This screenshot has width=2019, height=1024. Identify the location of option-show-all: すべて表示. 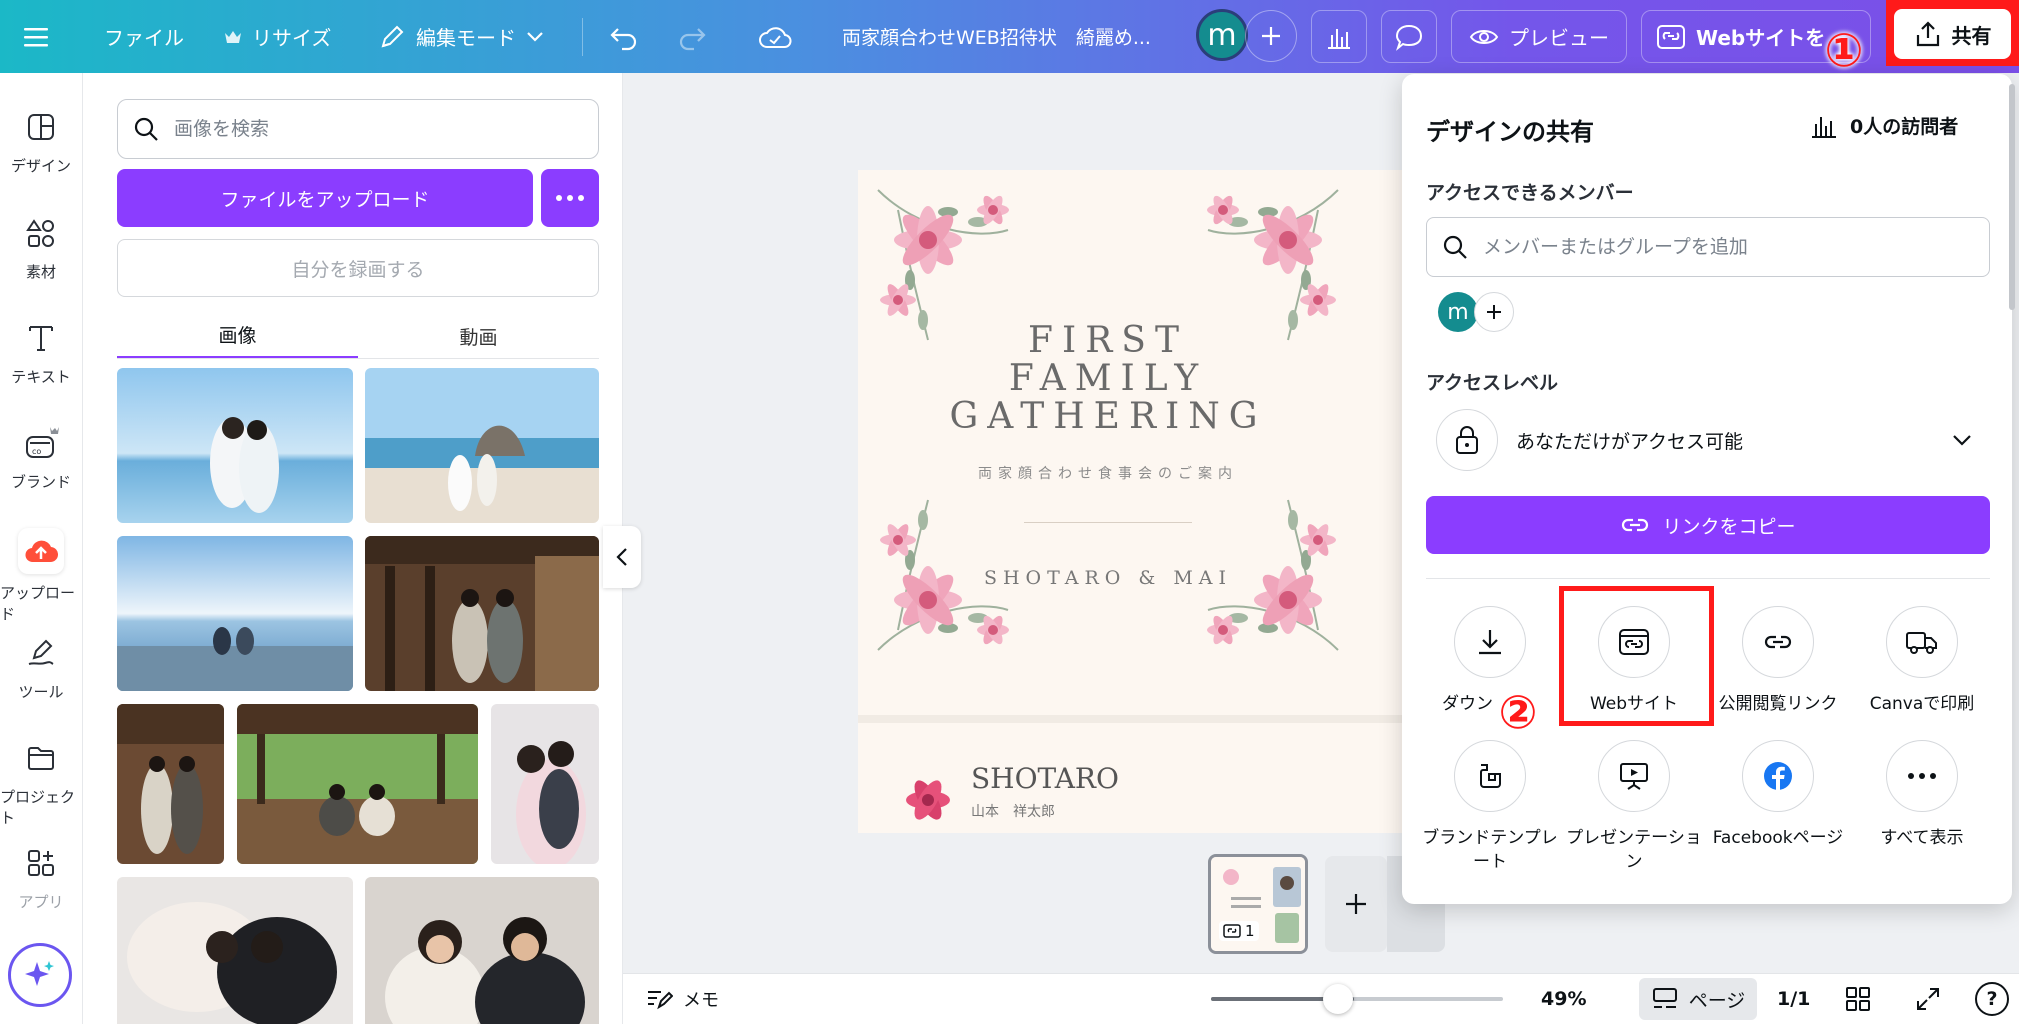
(1922, 795).